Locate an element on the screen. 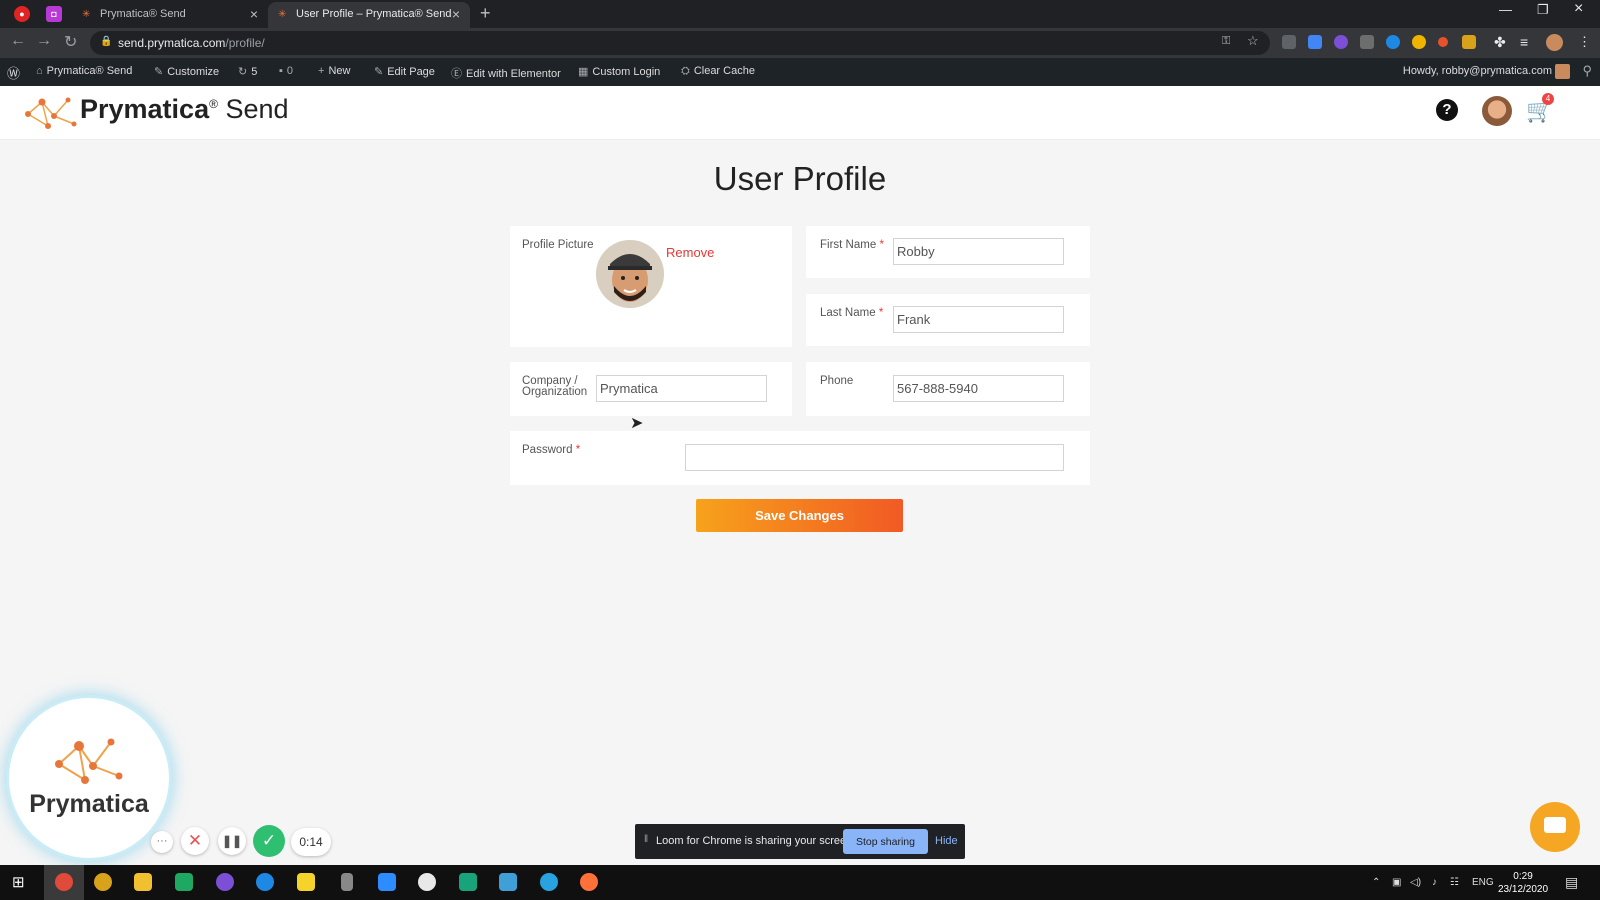 The image size is (1600, 900). wp-edit-with-elementor: Ⓔ Edit with Elementor is located at coordinates (506, 73).